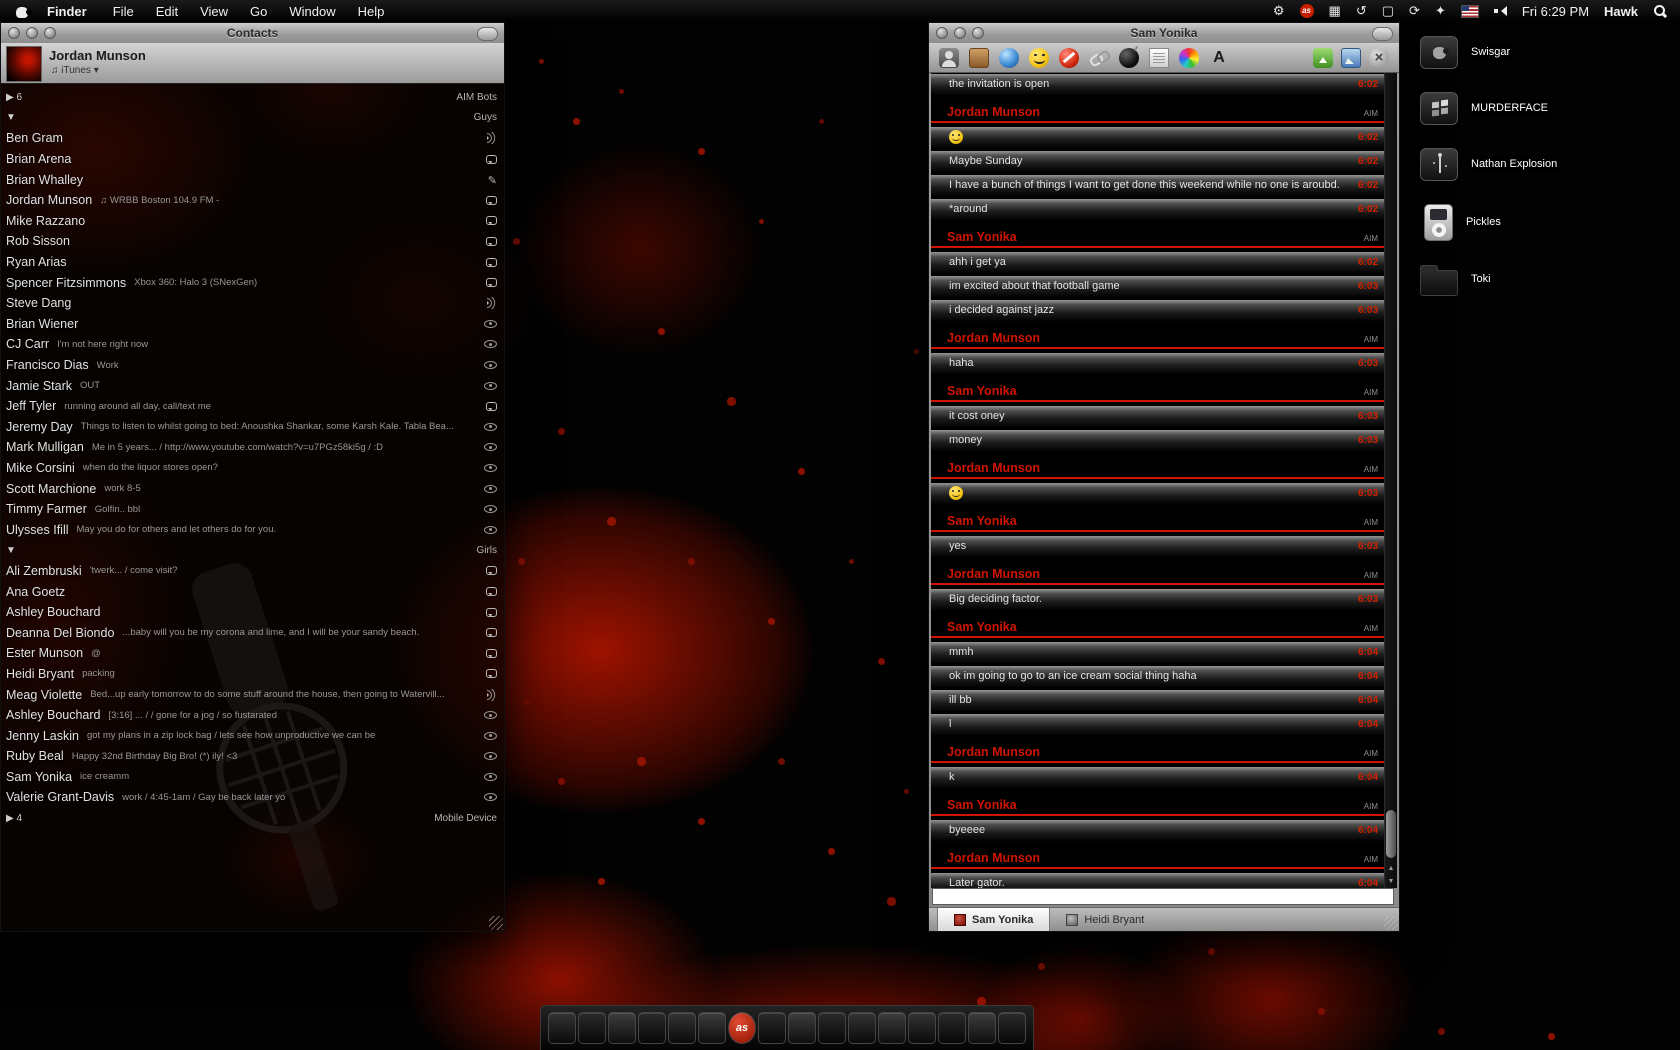 The height and width of the screenshot is (1050, 1680). I want to click on contact-row: Heidi Bryant packing, so click(252, 674).